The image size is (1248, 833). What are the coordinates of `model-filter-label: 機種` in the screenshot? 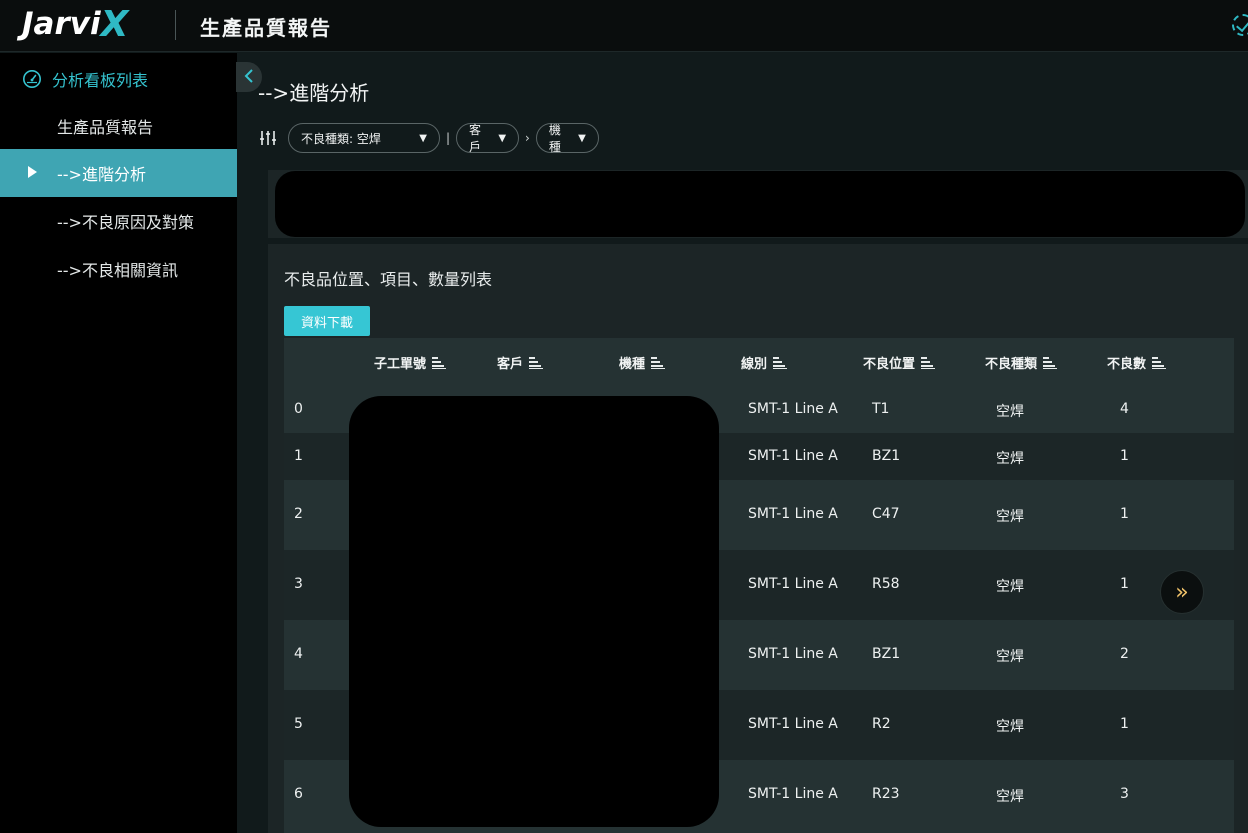 It's located at (554, 138).